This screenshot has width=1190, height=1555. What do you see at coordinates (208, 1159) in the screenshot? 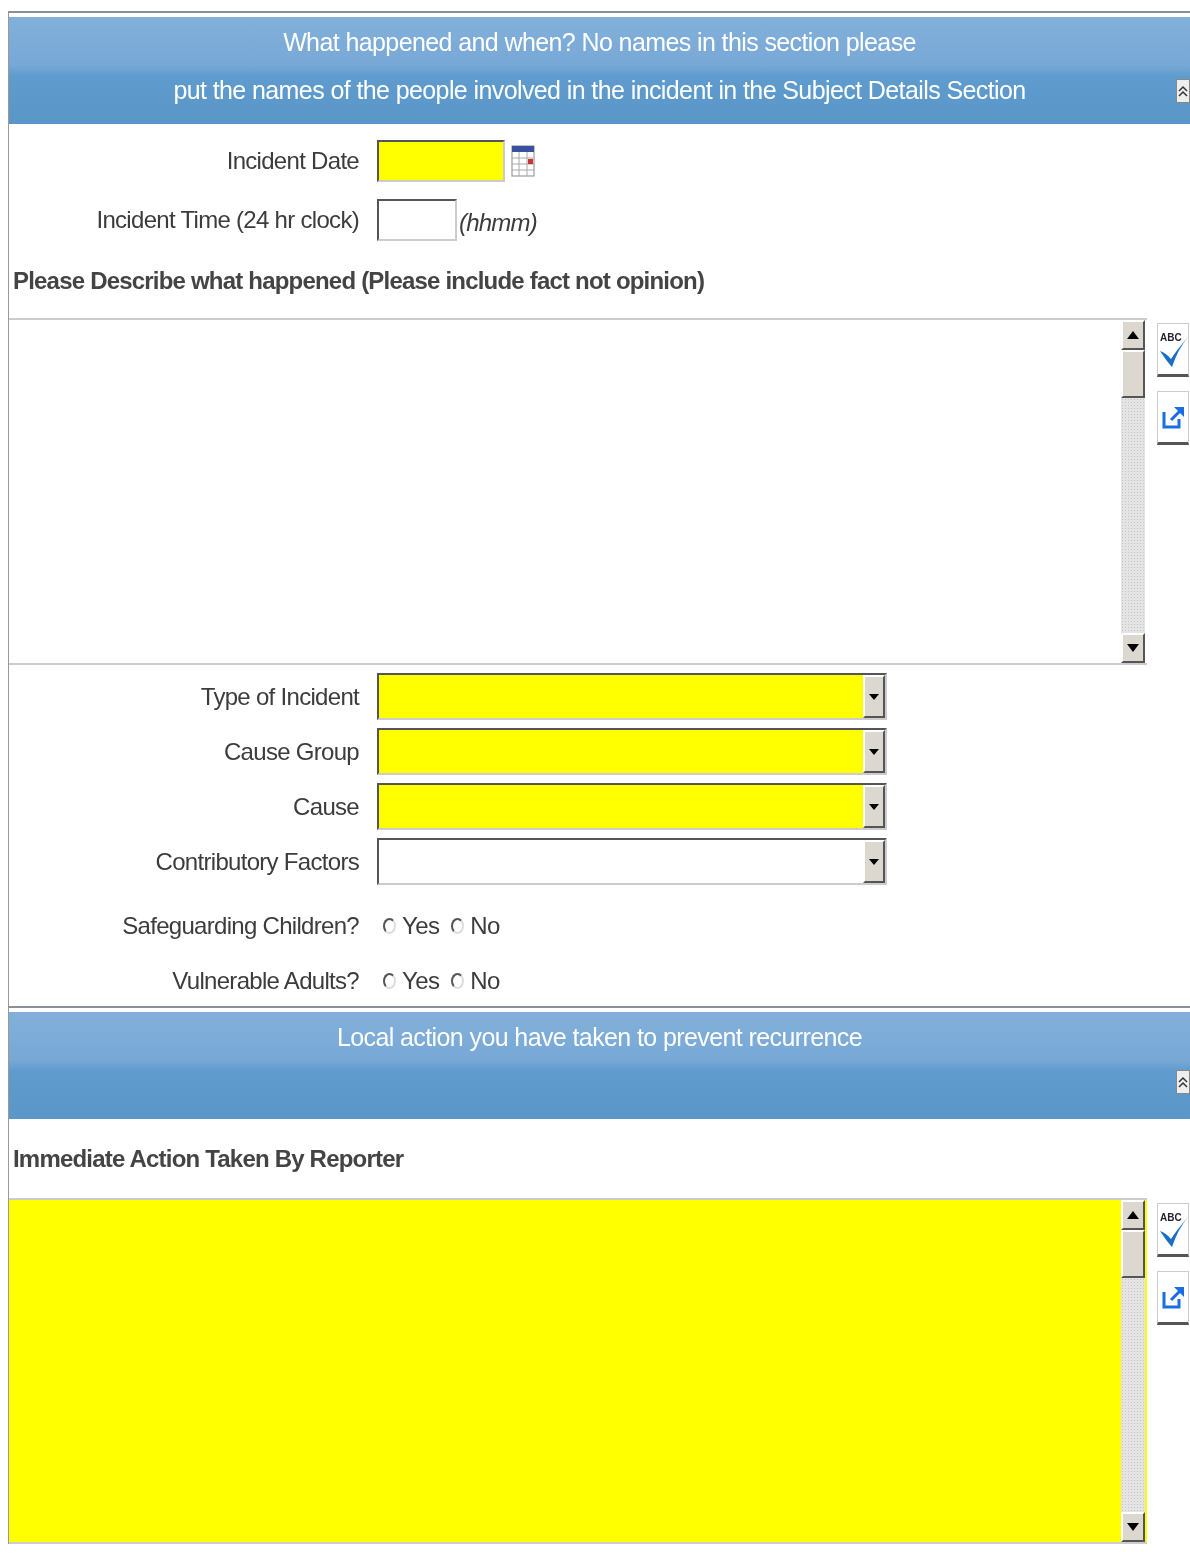
I see `field-heading: Immediate Action Taken By Reporter` at bounding box center [208, 1159].